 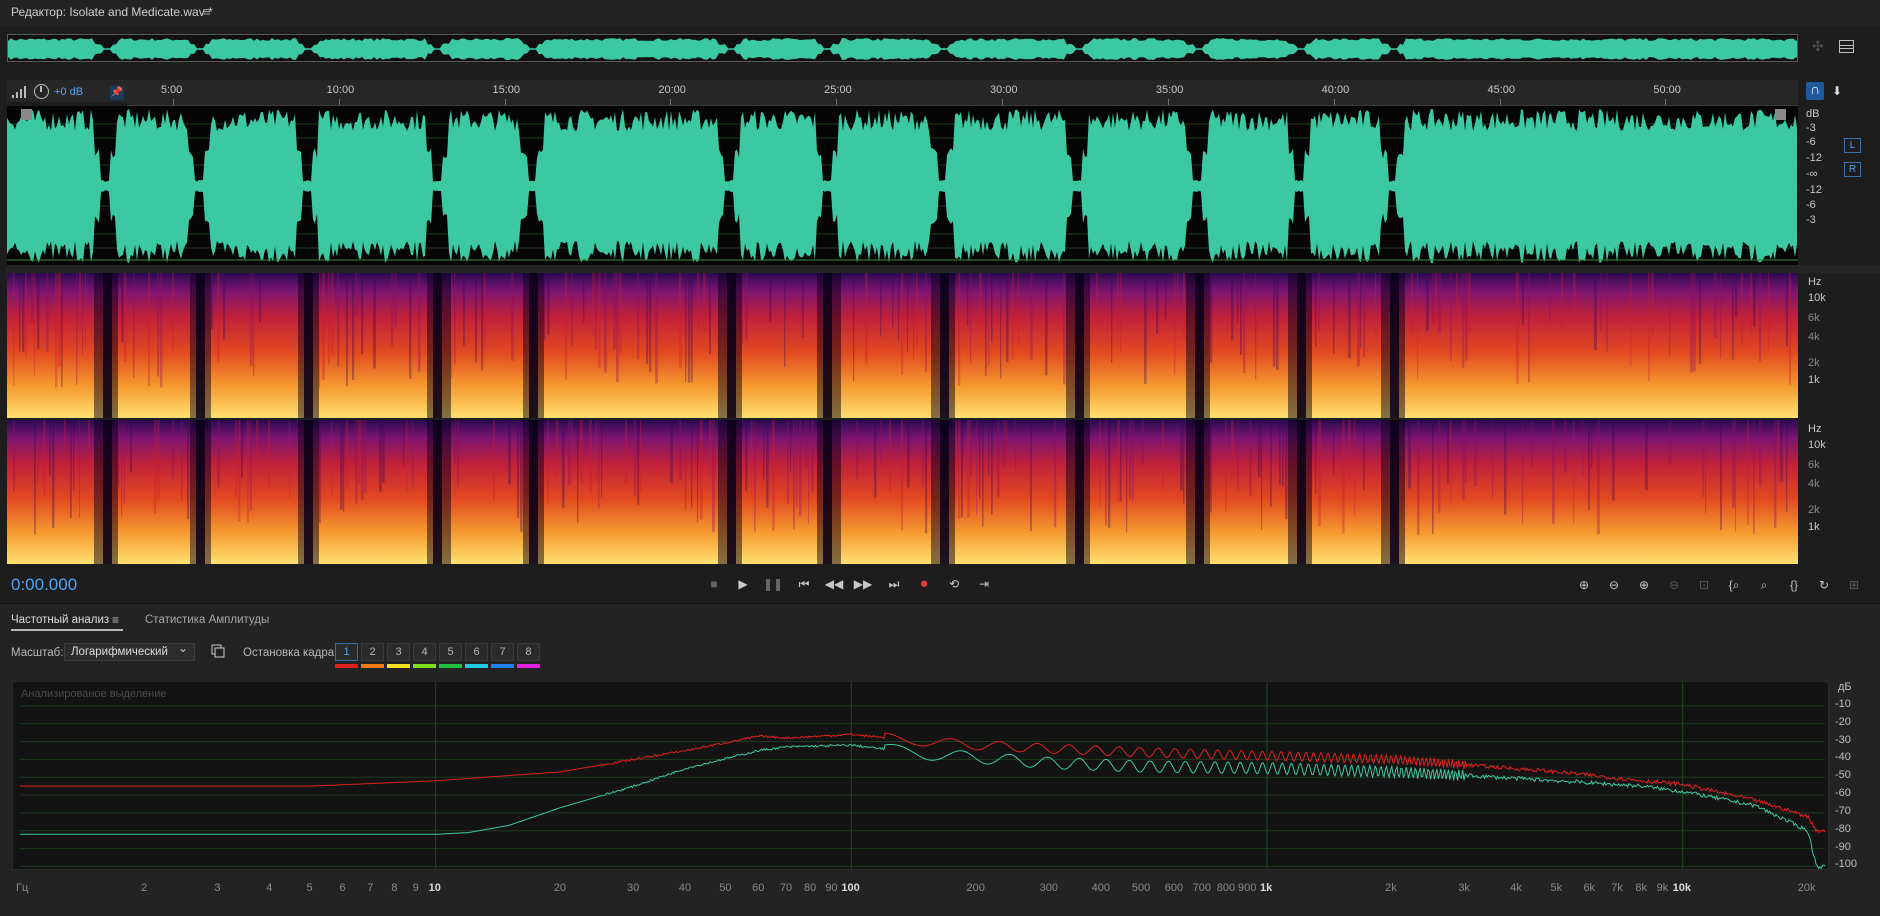 I want to click on frequency-scale-label: Hz, so click(x=1815, y=282).